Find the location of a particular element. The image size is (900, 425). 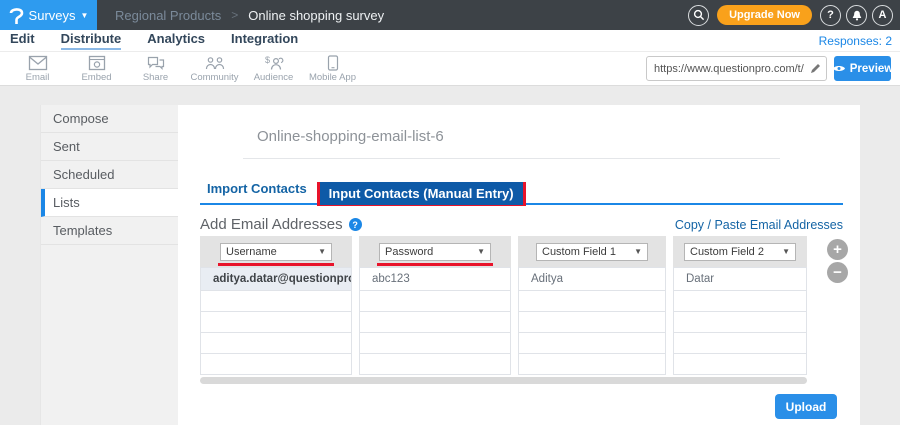

survey-nav-items: Edit Distribute Analytics Integration is located at coordinates (149, 40).